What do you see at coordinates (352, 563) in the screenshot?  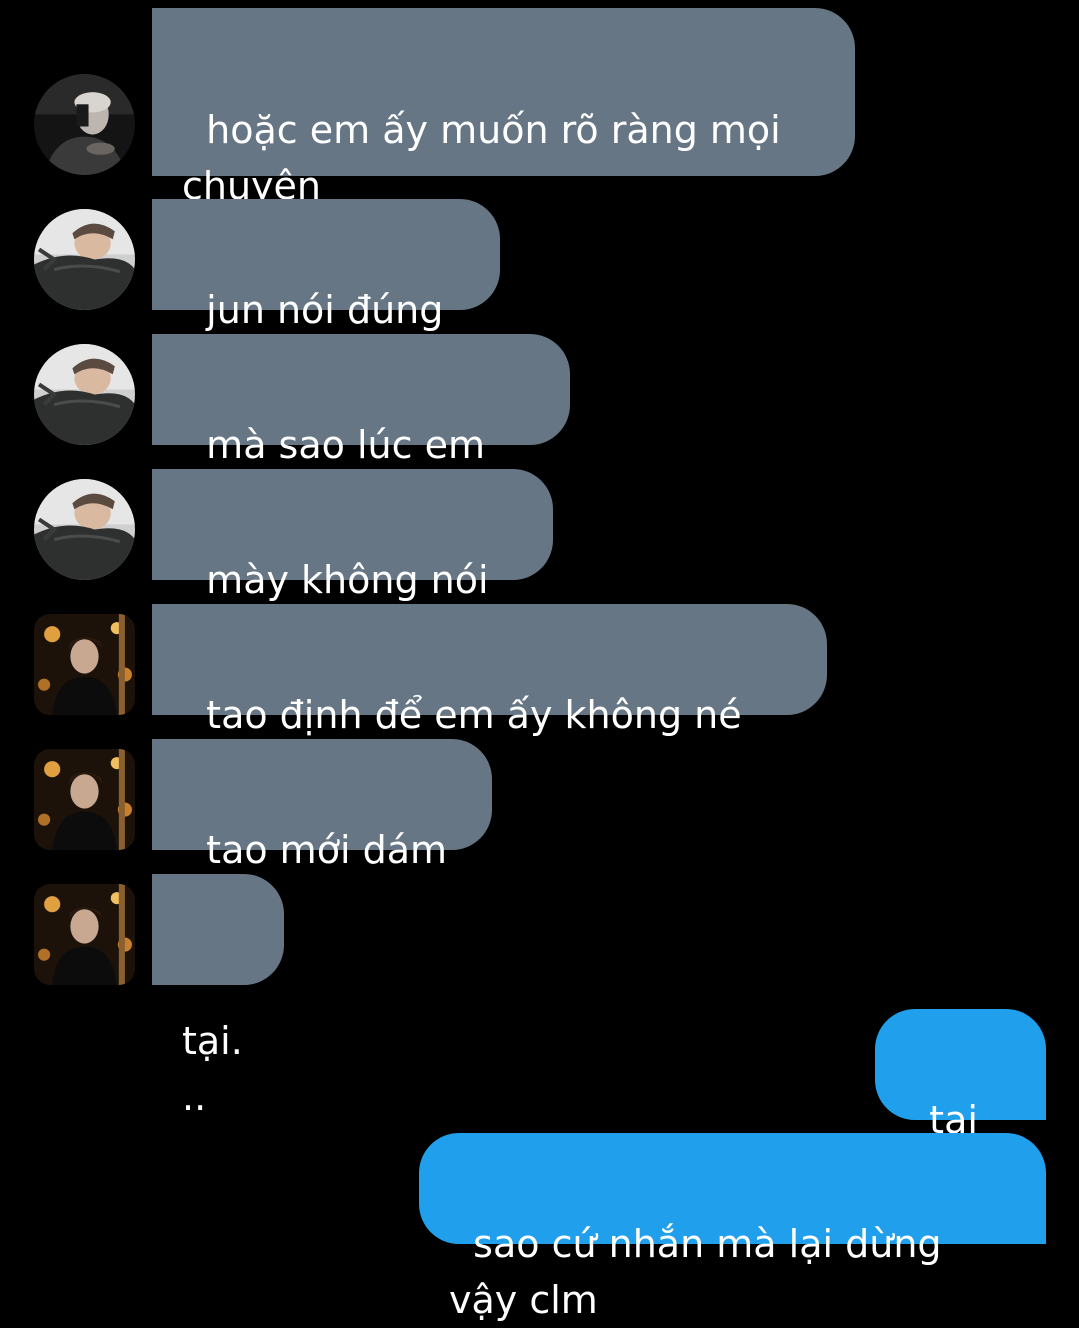 I see `incoming-message-bubble: mày không nói luôn` at bounding box center [352, 563].